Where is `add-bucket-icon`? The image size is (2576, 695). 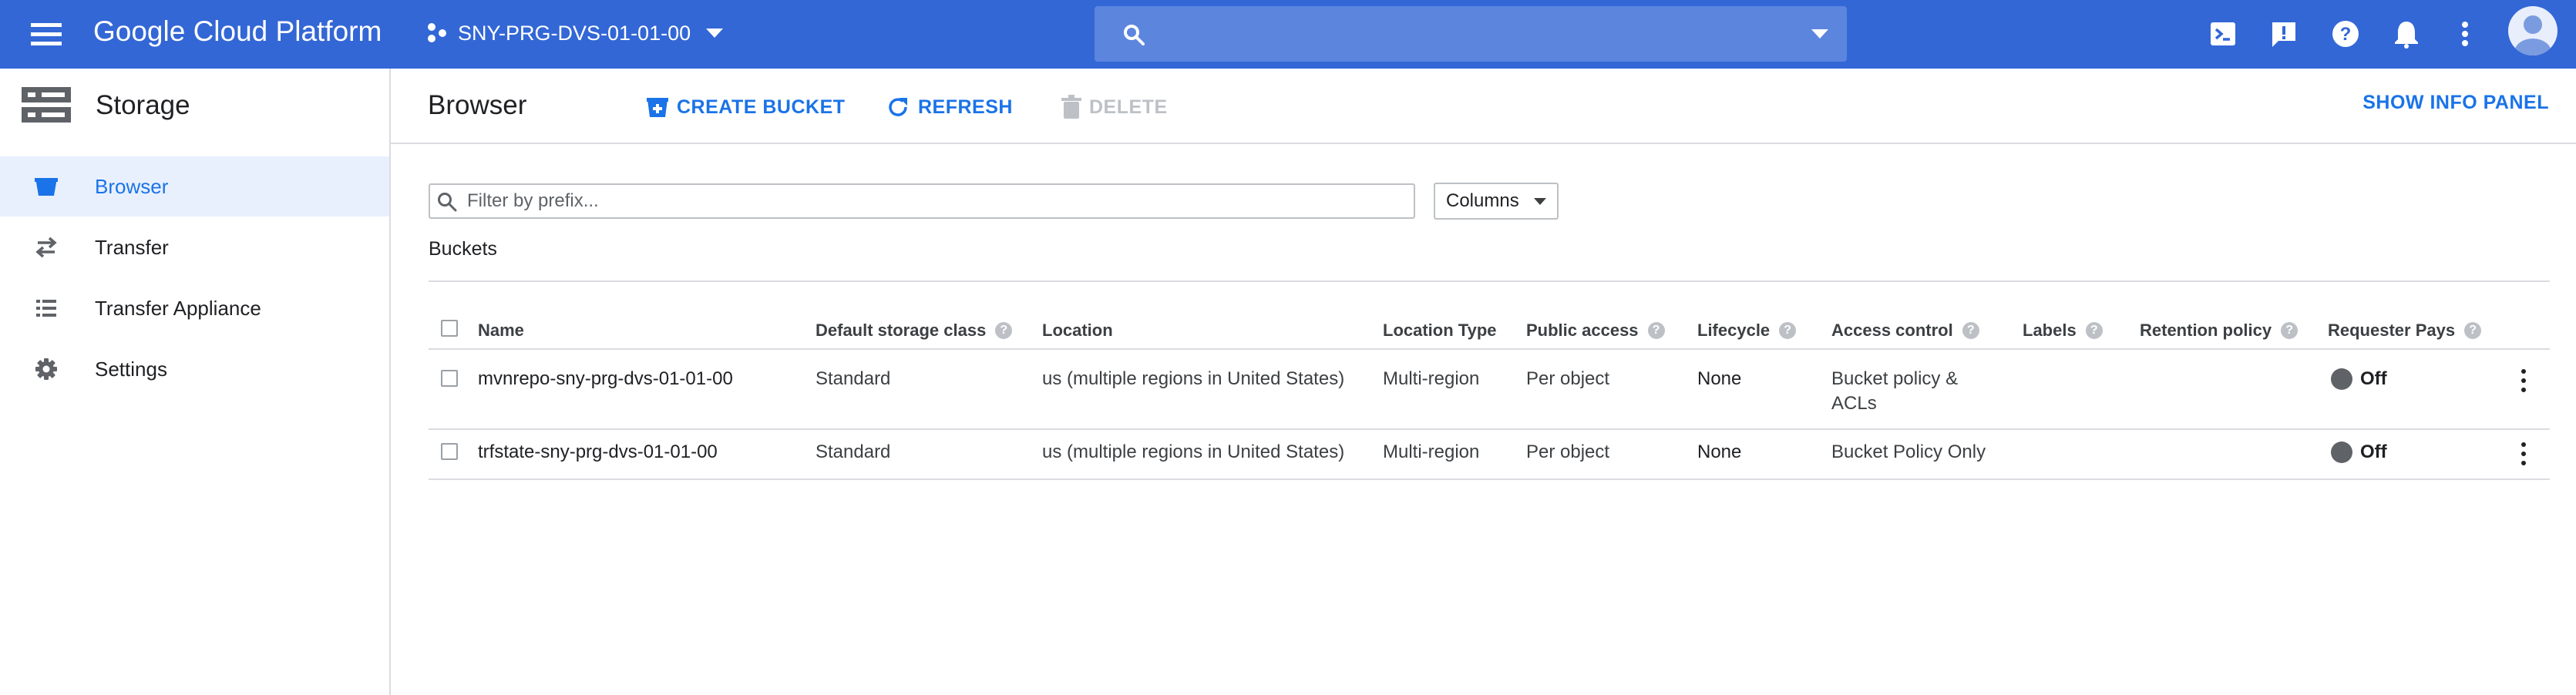
add-bucket-icon is located at coordinates (657, 107).